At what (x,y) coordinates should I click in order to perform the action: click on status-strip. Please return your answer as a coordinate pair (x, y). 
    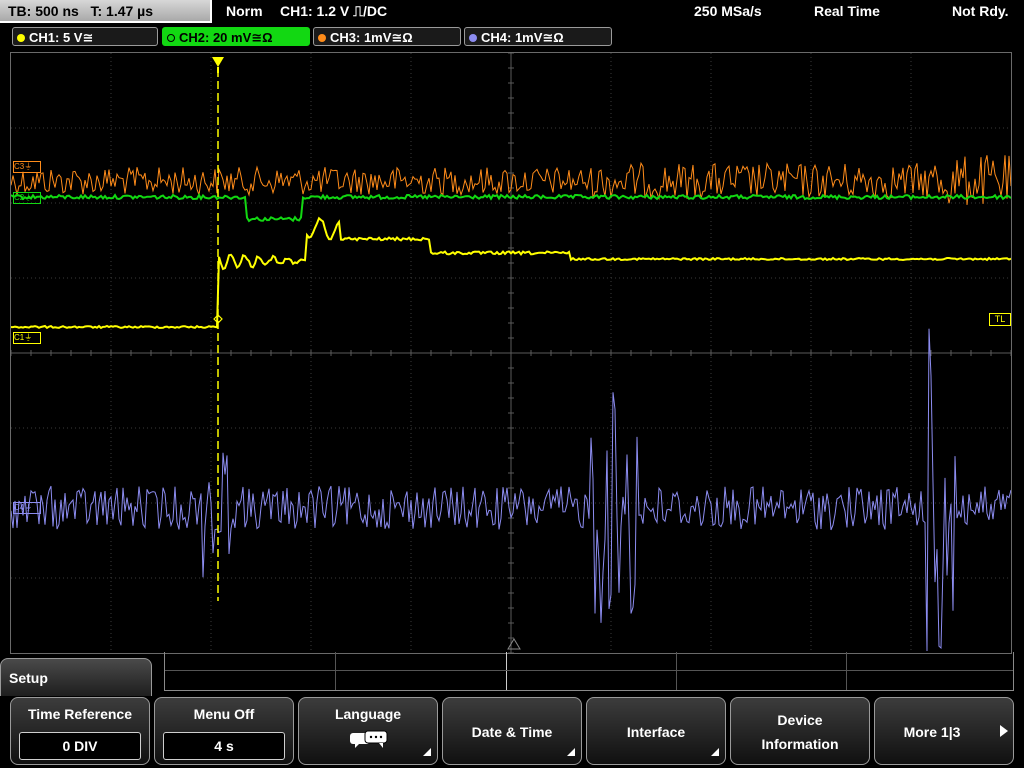
    Looking at the image, I should click on (589, 671).